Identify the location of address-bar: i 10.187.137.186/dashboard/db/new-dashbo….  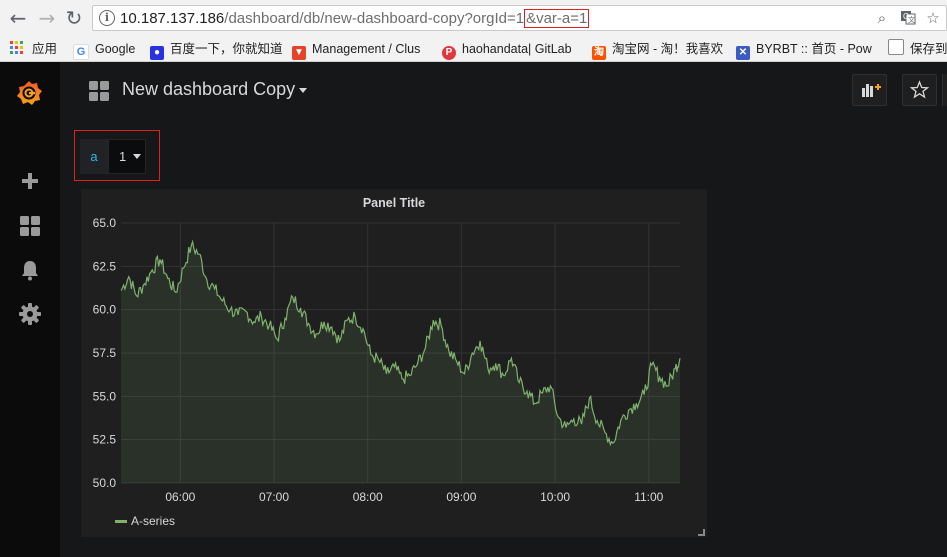
(519, 18).